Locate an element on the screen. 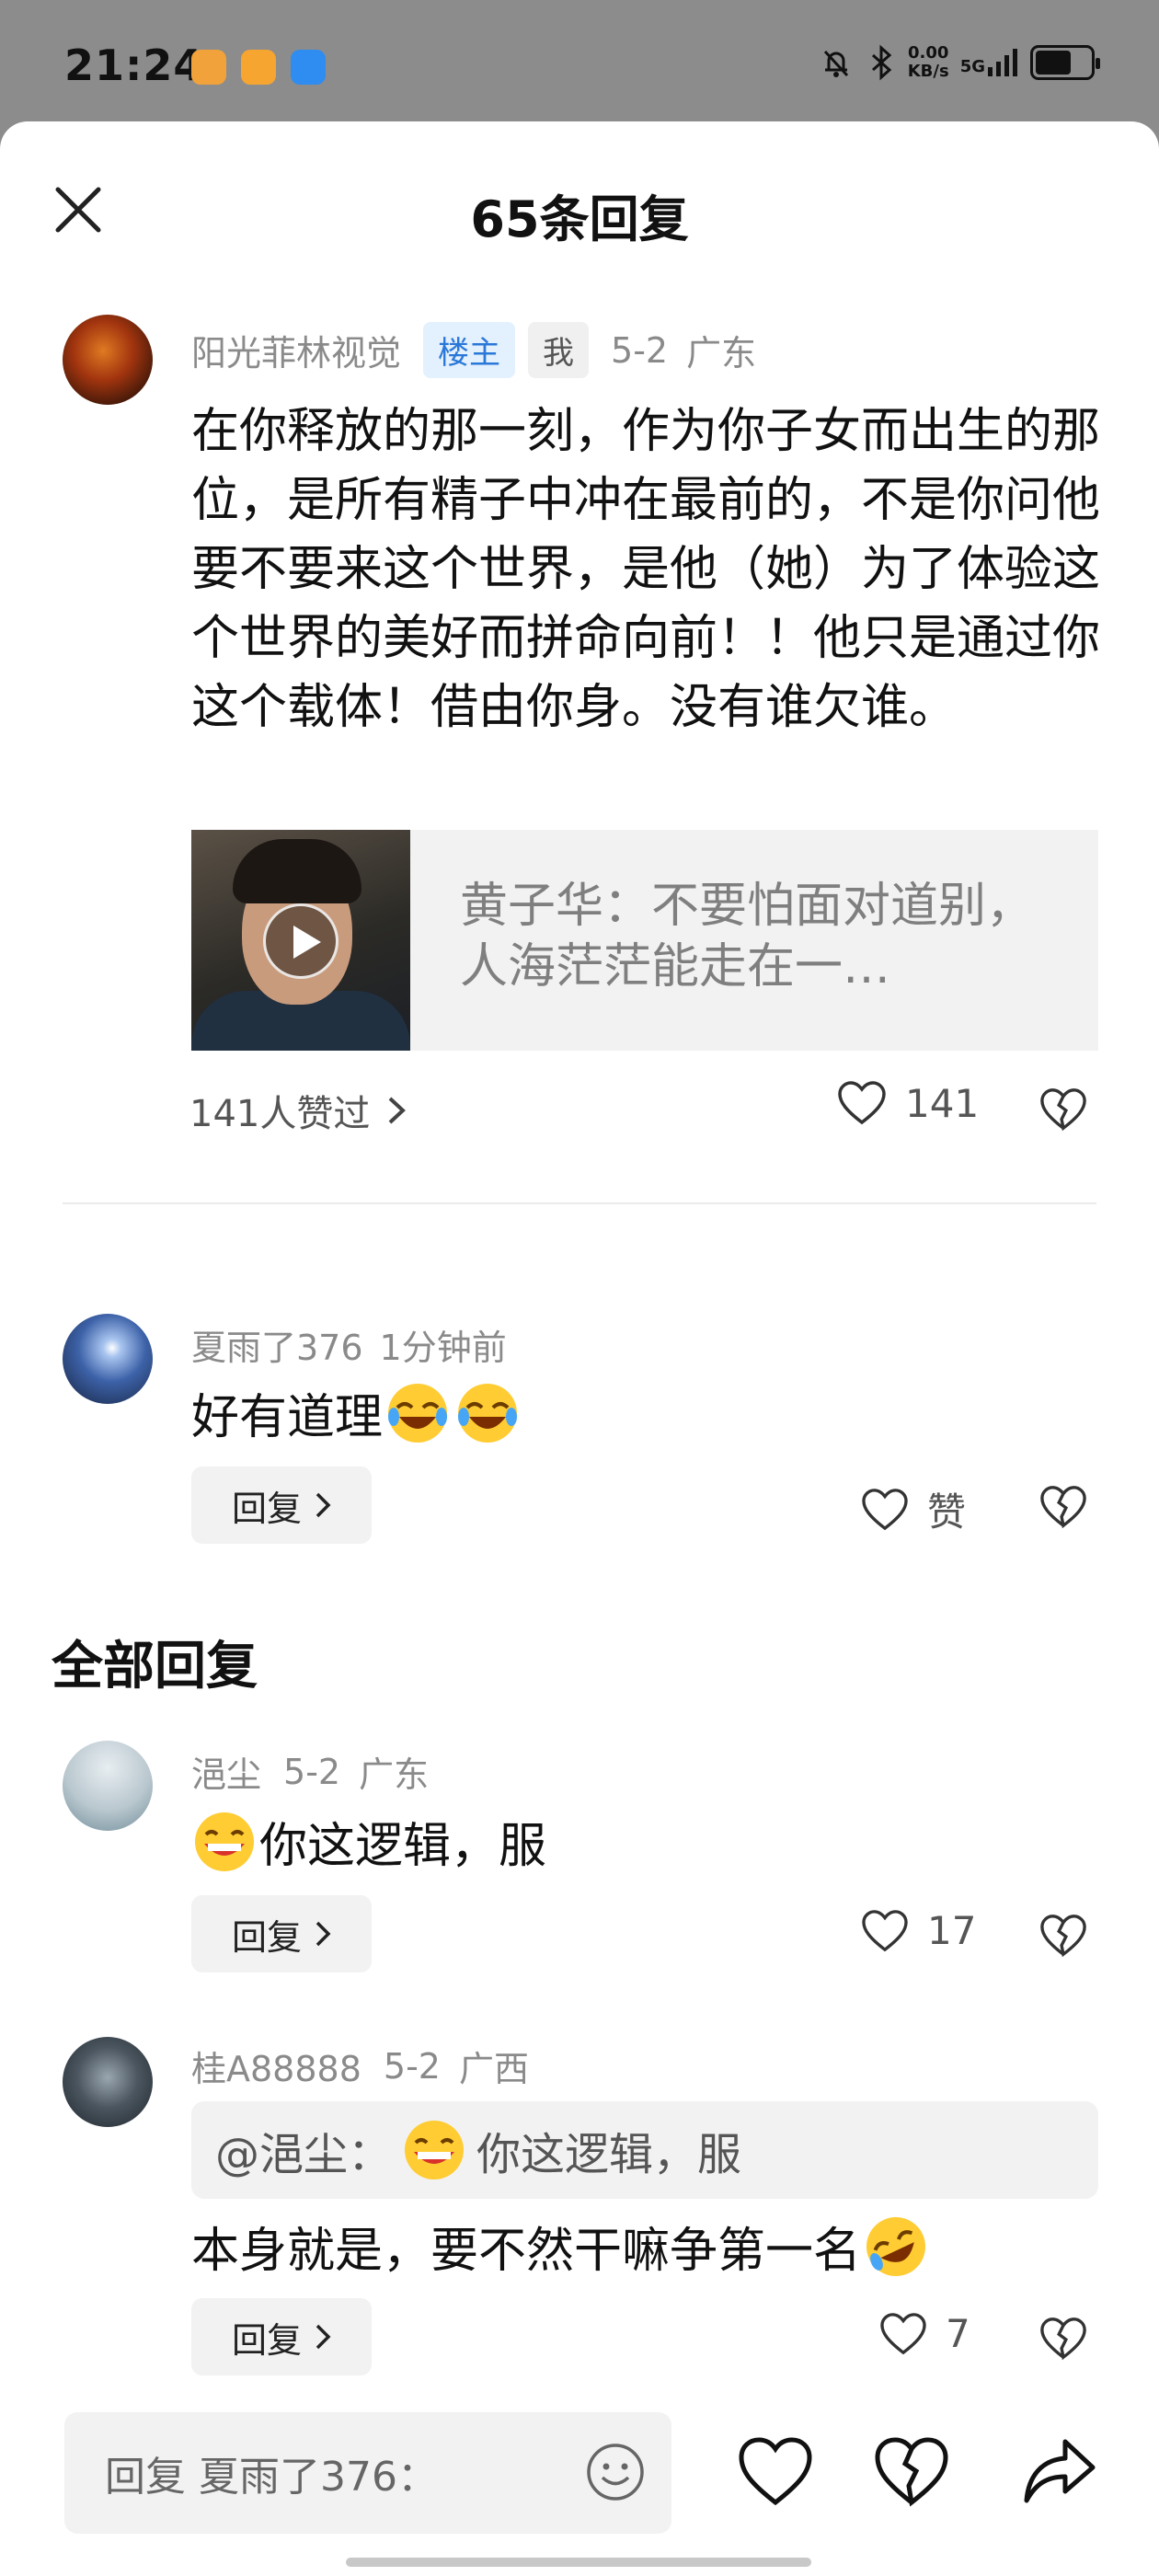  status-indicators: 0.00 KB/s 5G is located at coordinates (959, 62).